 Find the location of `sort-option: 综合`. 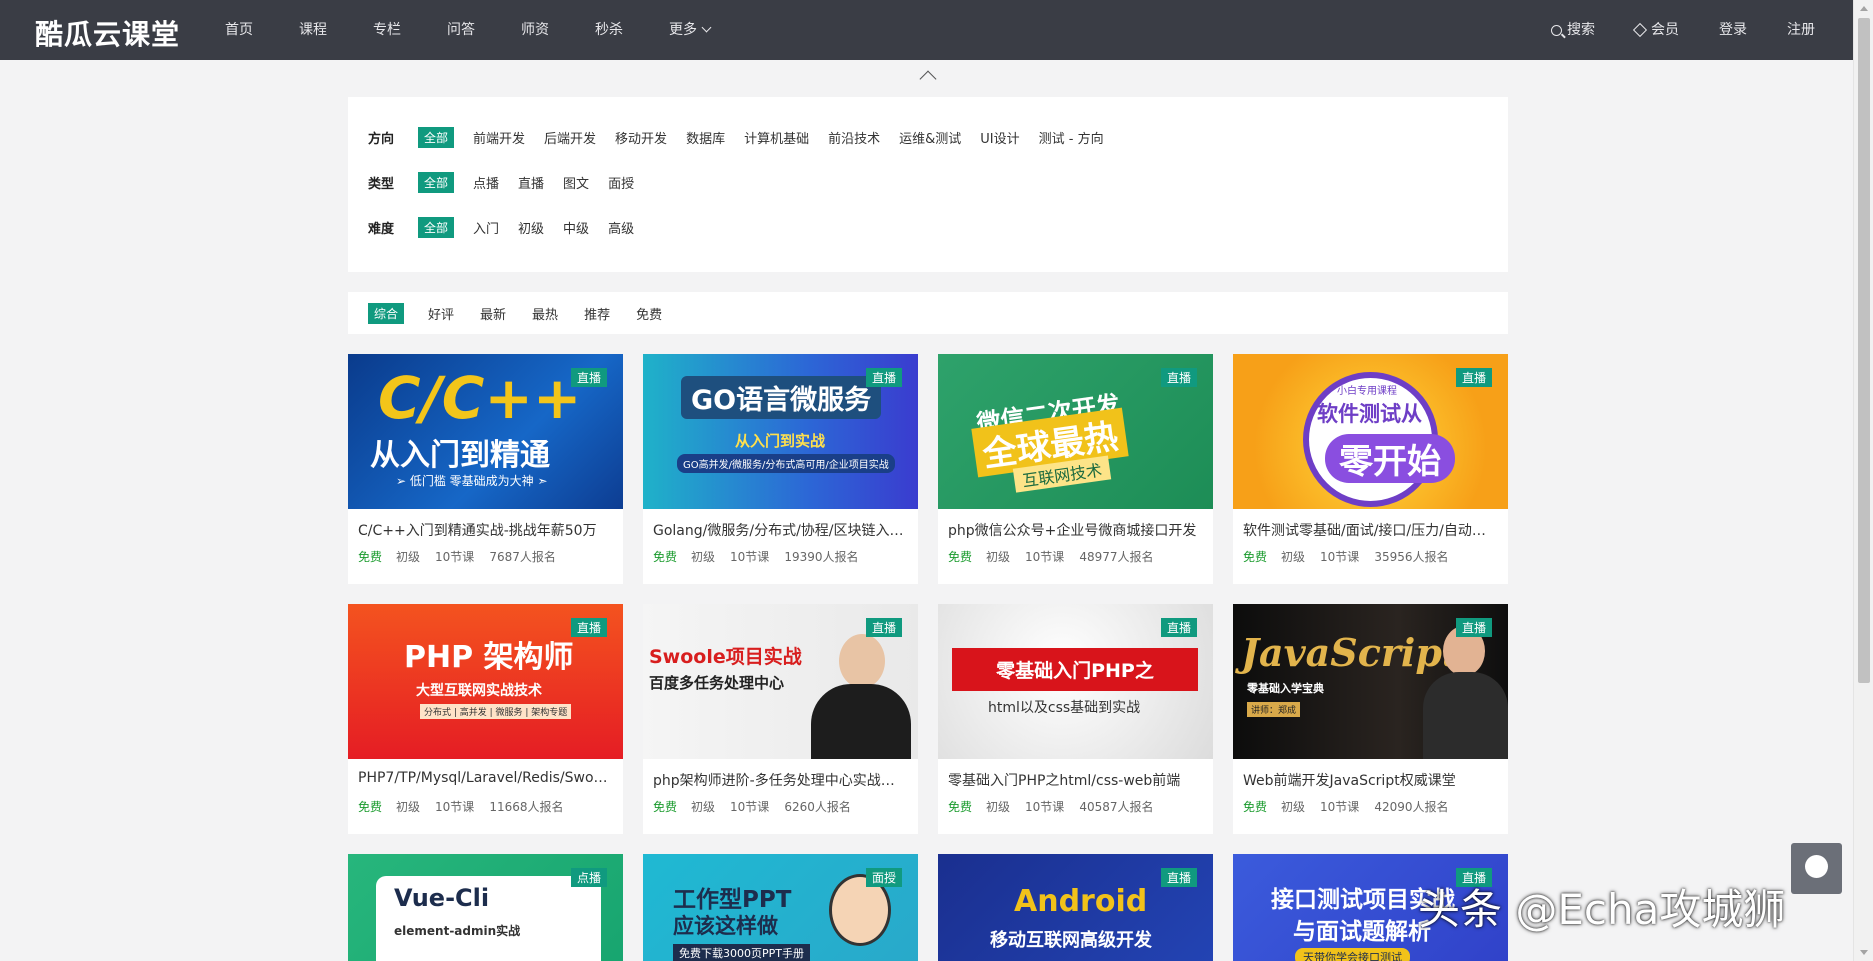

sort-option: 综合 is located at coordinates (386, 313).